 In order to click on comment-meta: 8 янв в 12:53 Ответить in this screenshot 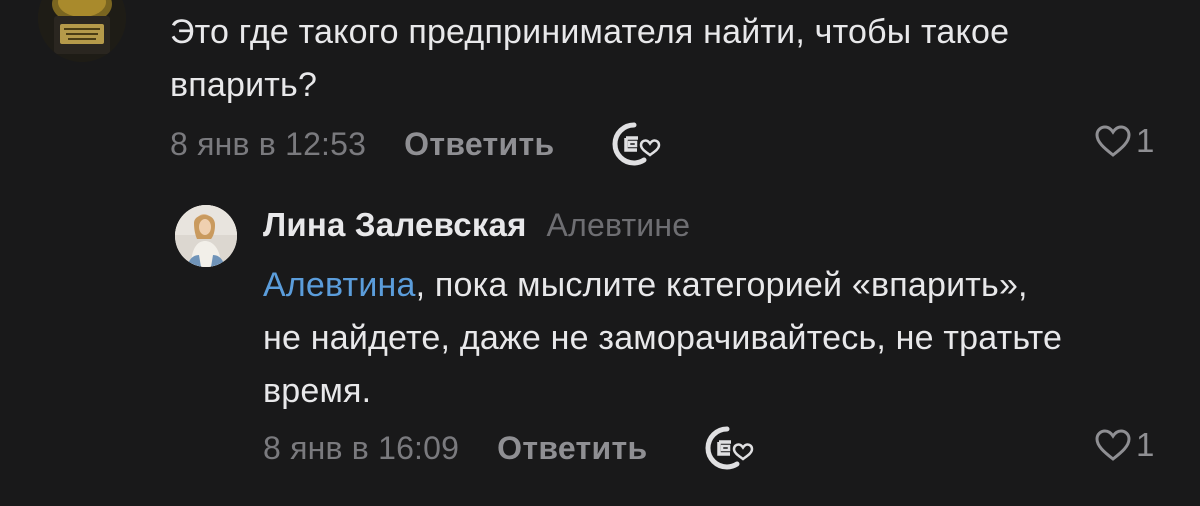, I will do `click(417, 144)`.